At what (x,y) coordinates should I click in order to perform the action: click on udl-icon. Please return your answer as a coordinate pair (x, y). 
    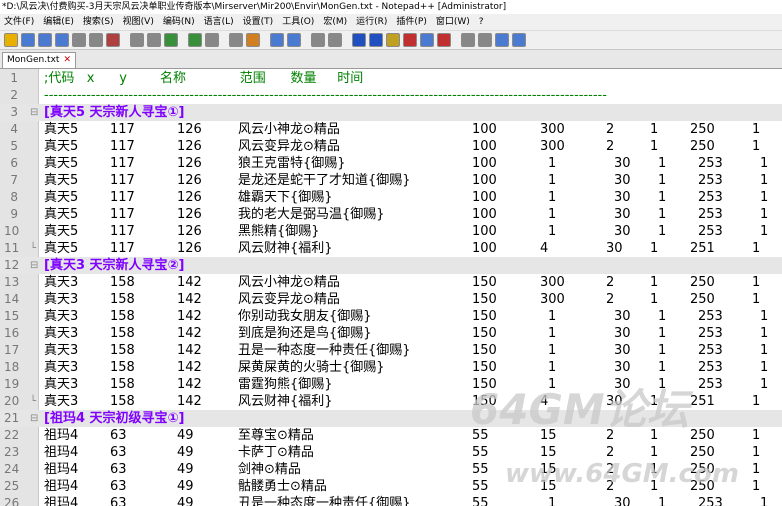
    Looking at the image, I should click on (410, 40).